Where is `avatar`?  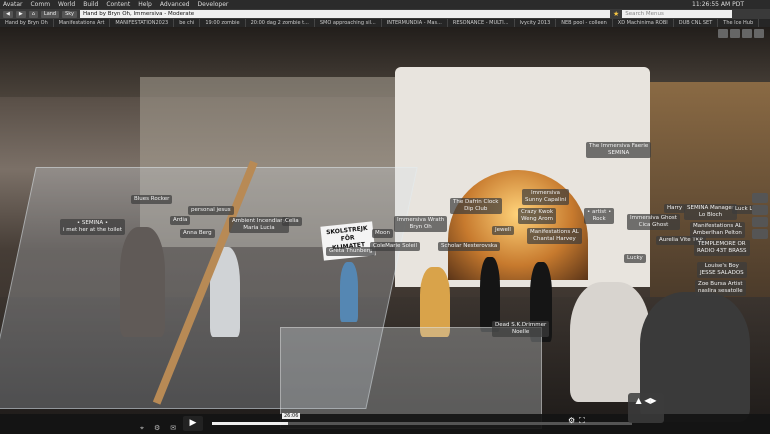 avatar is located at coordinates (610, 342).